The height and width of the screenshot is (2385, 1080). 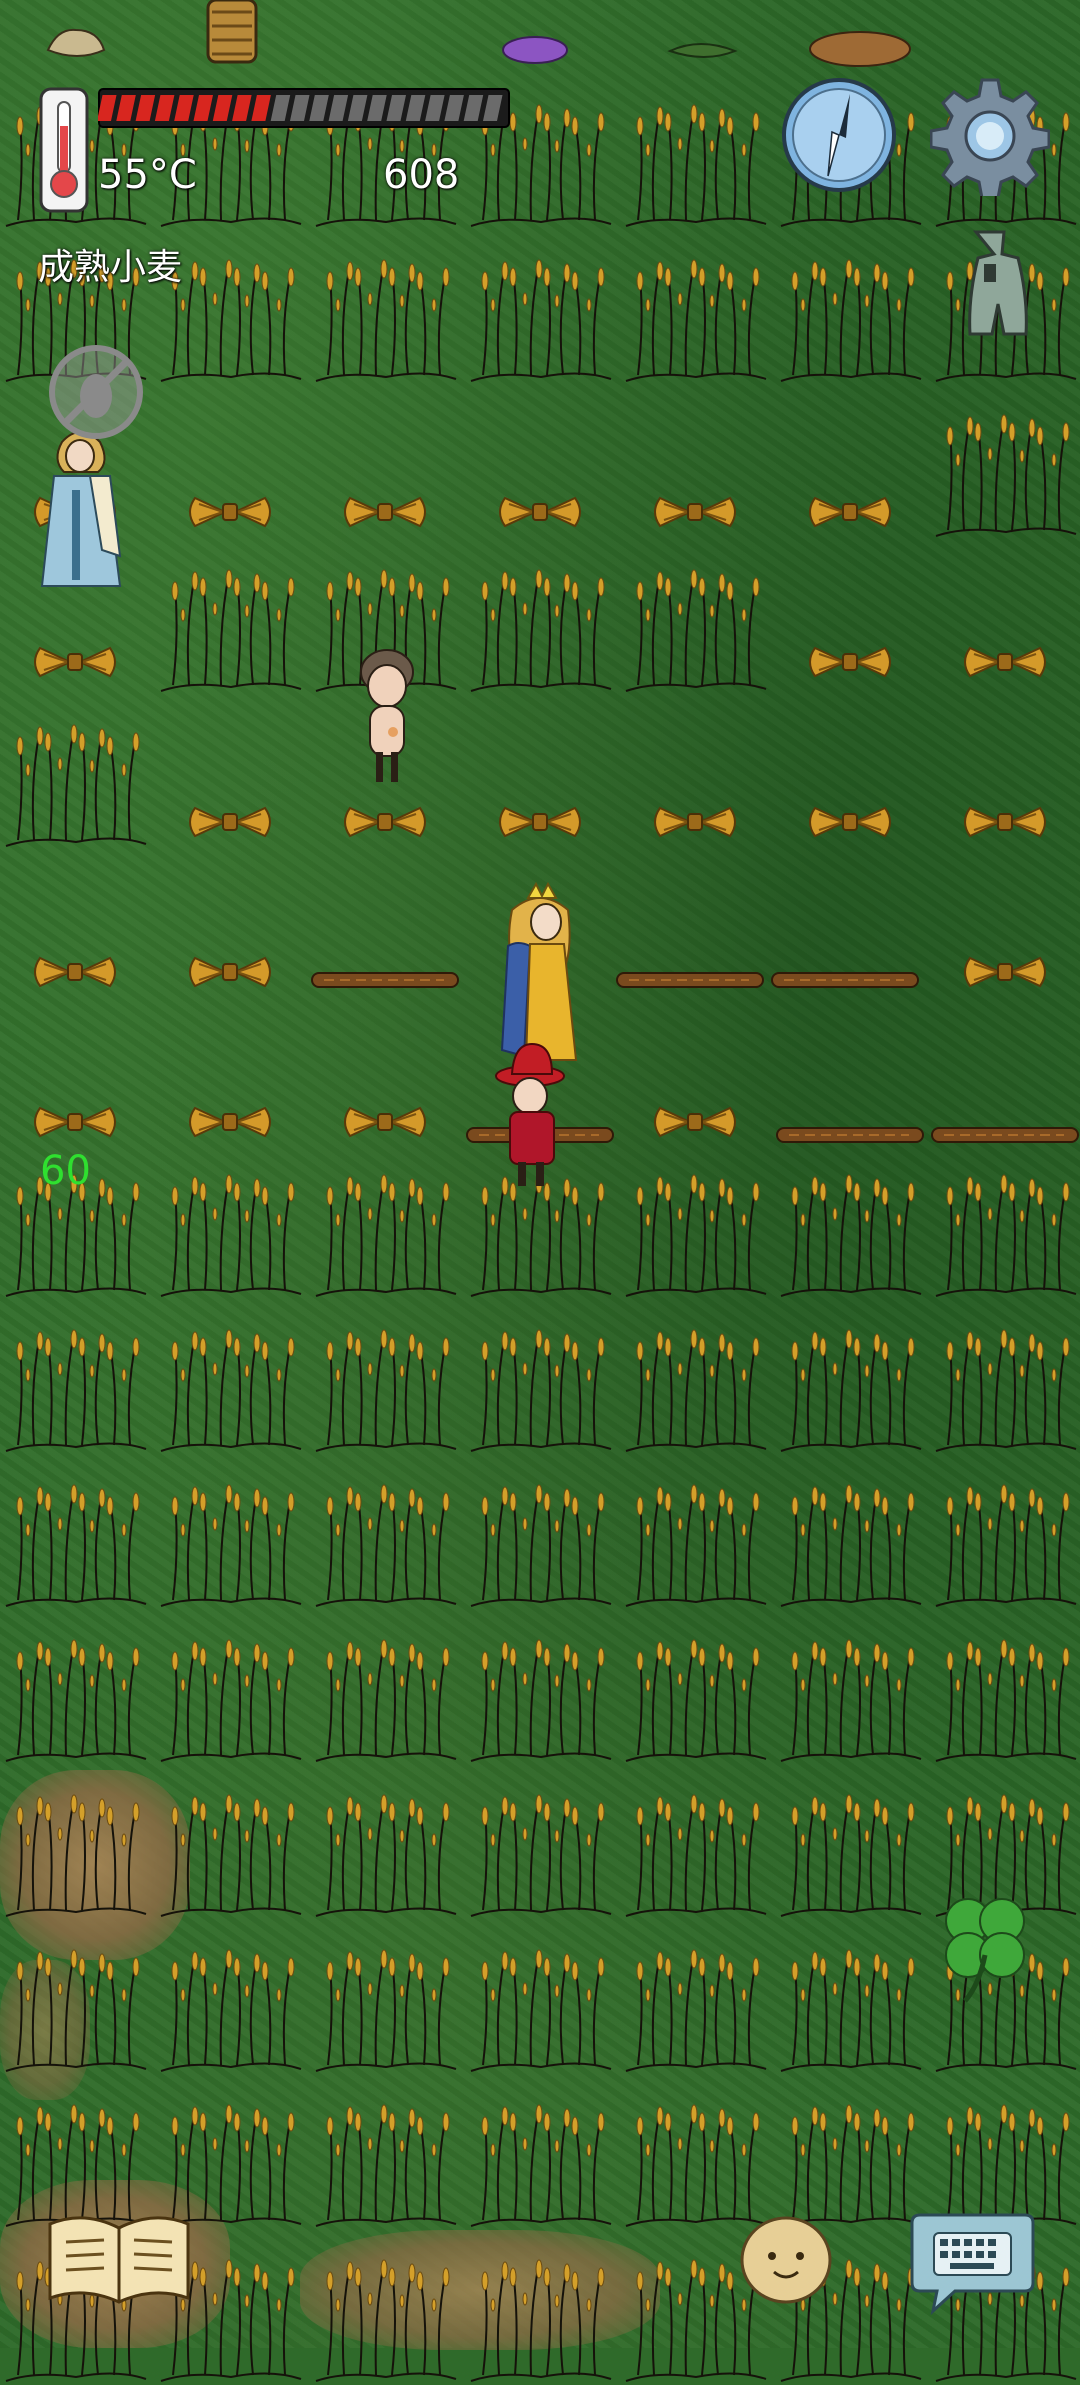 What do you see at coordinates (119, 2257) in the screenshot?
I see `book-icon` at bounding box center [119, 2257].